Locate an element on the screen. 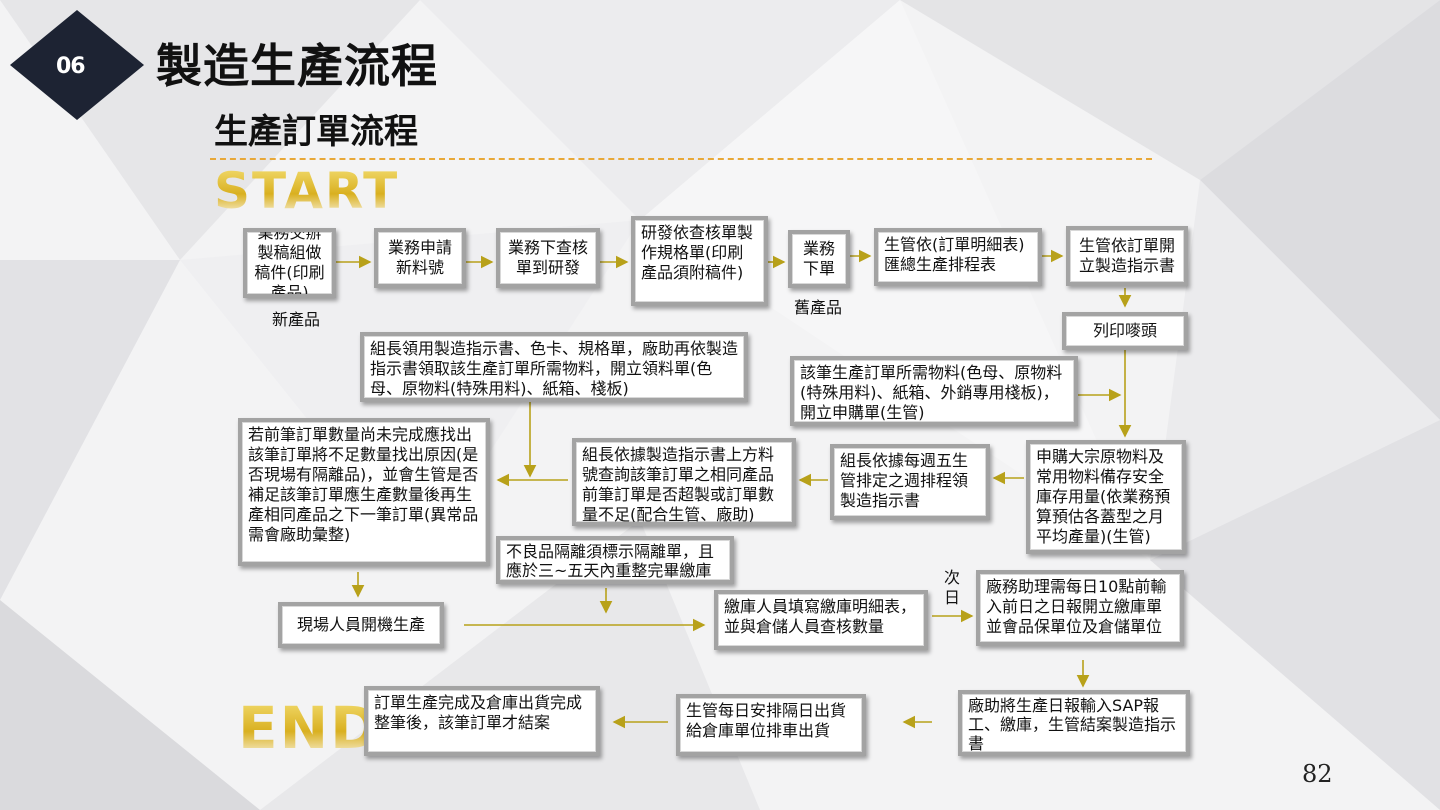 The width and height of the screenshot is (1440, 810). page-number: 82 is located at coordinates (1317, 774).